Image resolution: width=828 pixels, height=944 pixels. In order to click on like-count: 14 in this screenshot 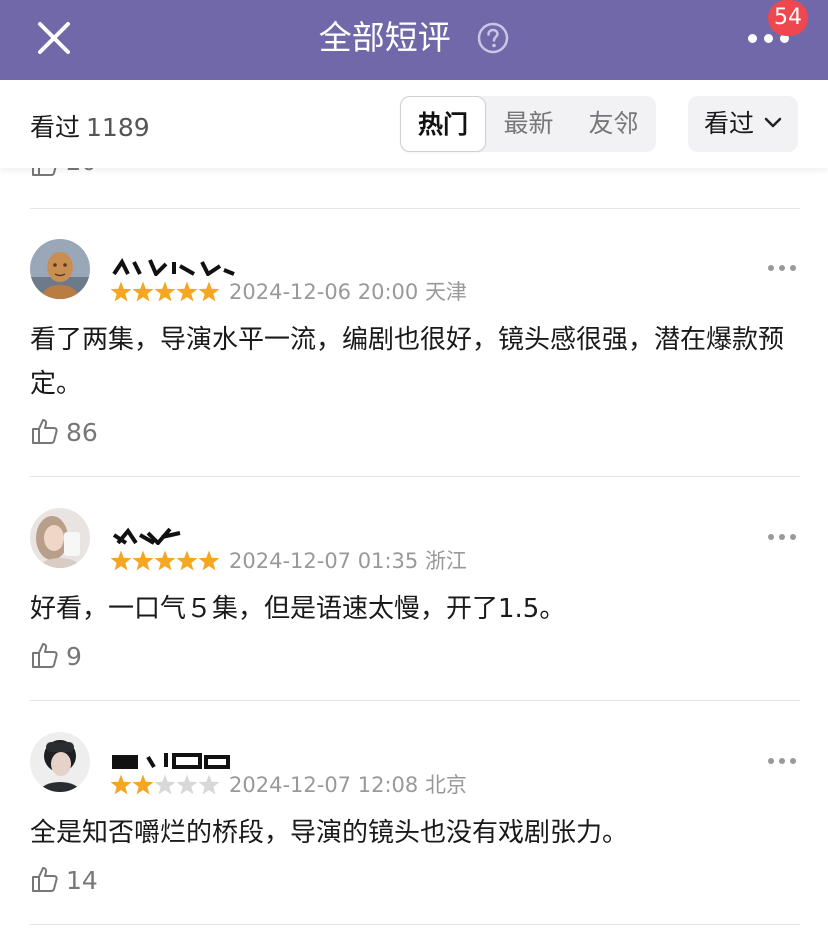, I will do `click(82, 880)`.